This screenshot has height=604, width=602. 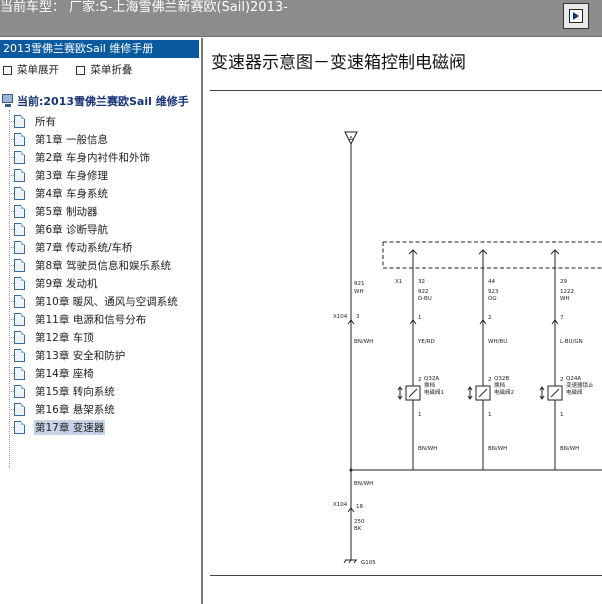 What do you see at coordinates (72, 229) in the screenshot?
I see `tree-item-label: 第6章 诊断导航` at bounding box center [72, 229].